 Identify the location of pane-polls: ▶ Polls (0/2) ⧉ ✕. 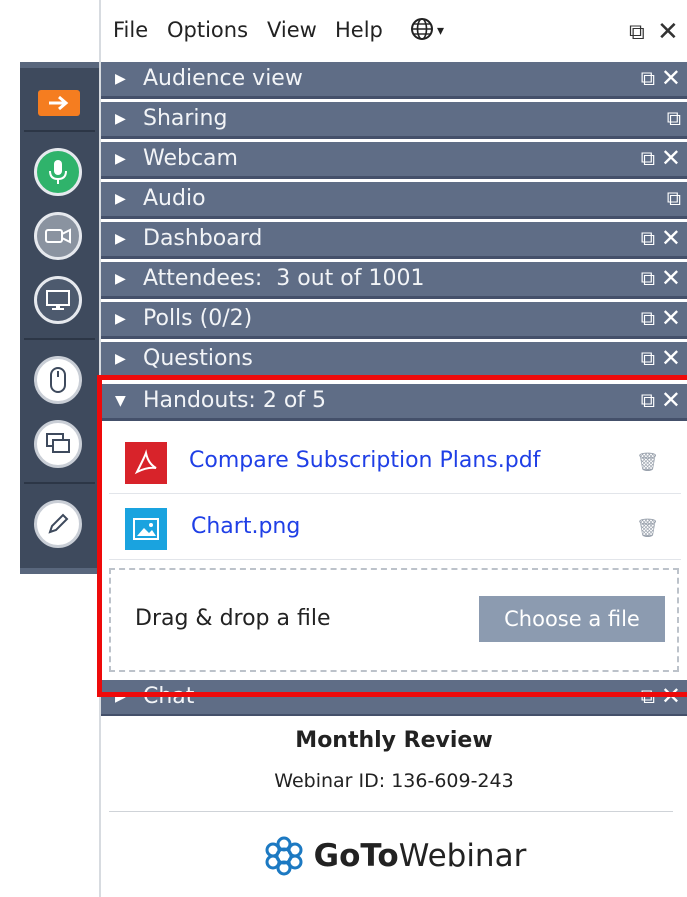
(394, 320).